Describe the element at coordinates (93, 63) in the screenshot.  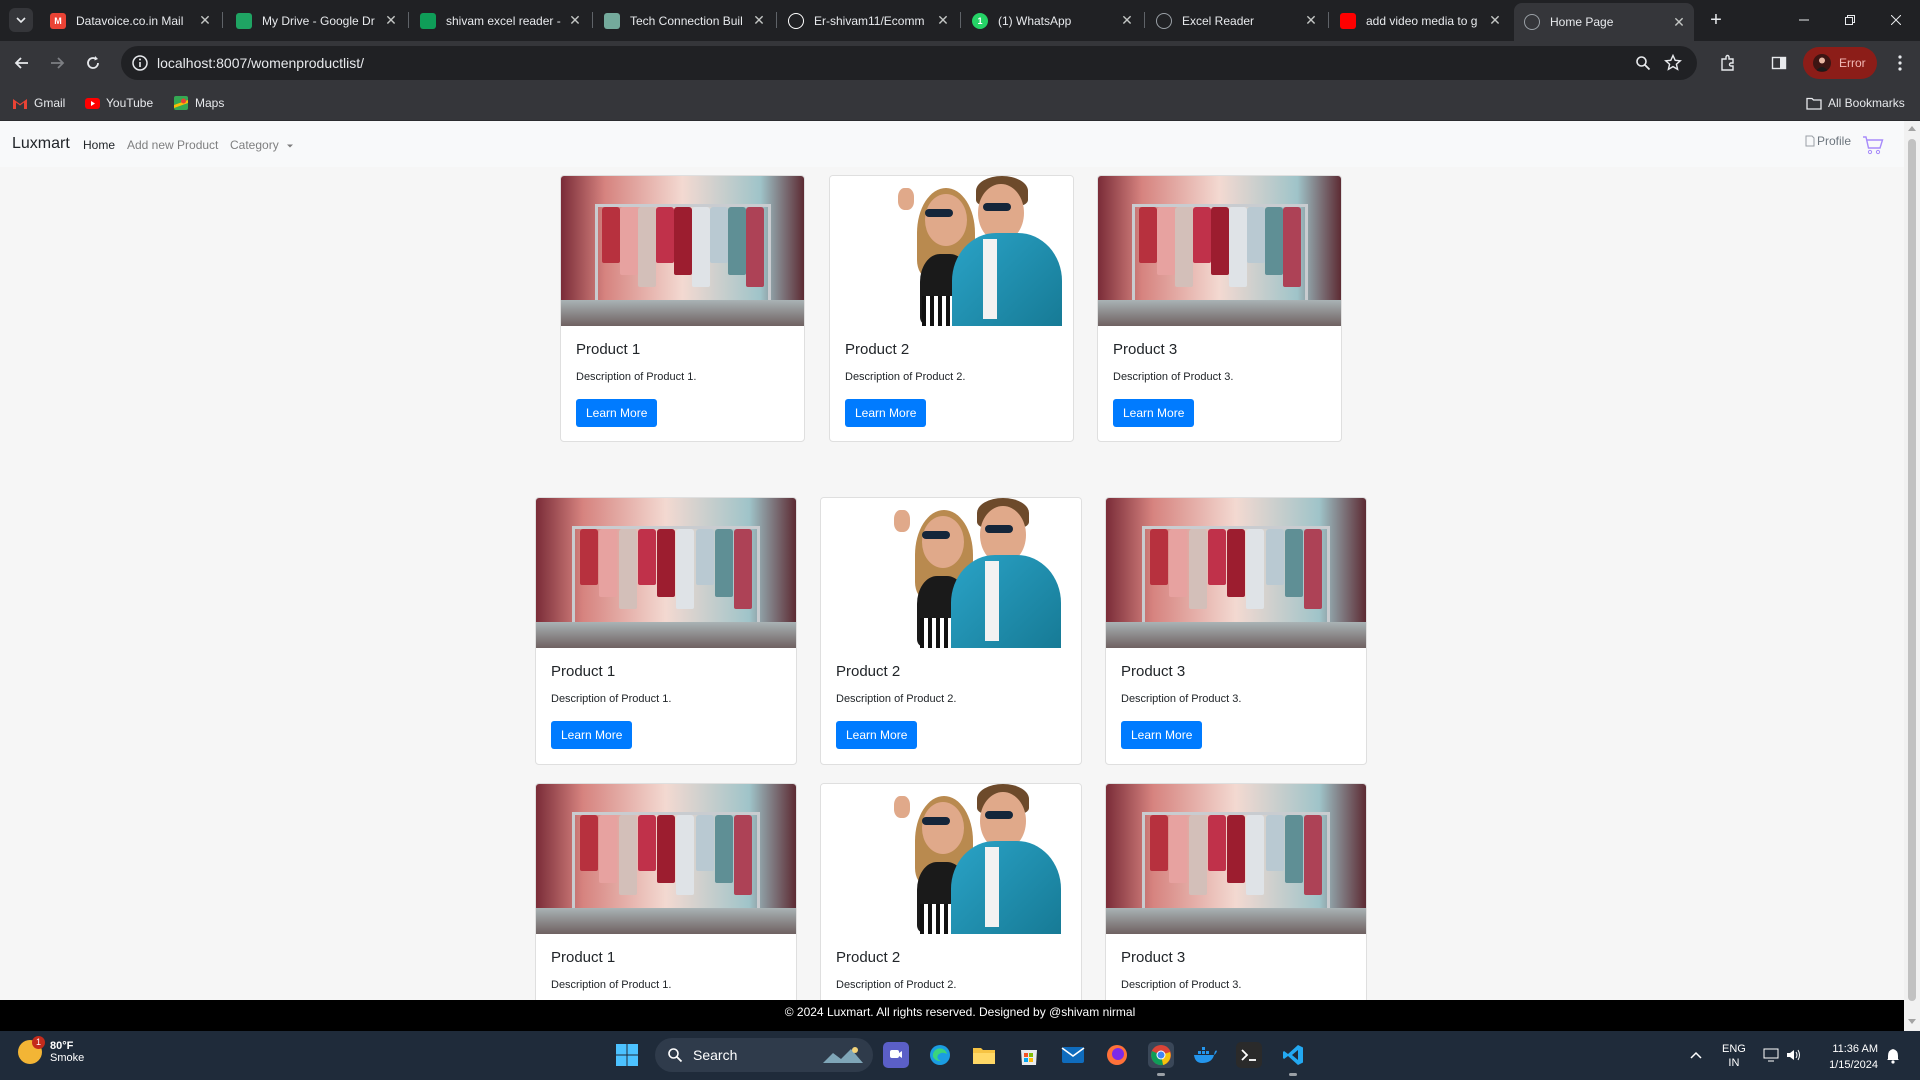
I see `reload-button` at that location.